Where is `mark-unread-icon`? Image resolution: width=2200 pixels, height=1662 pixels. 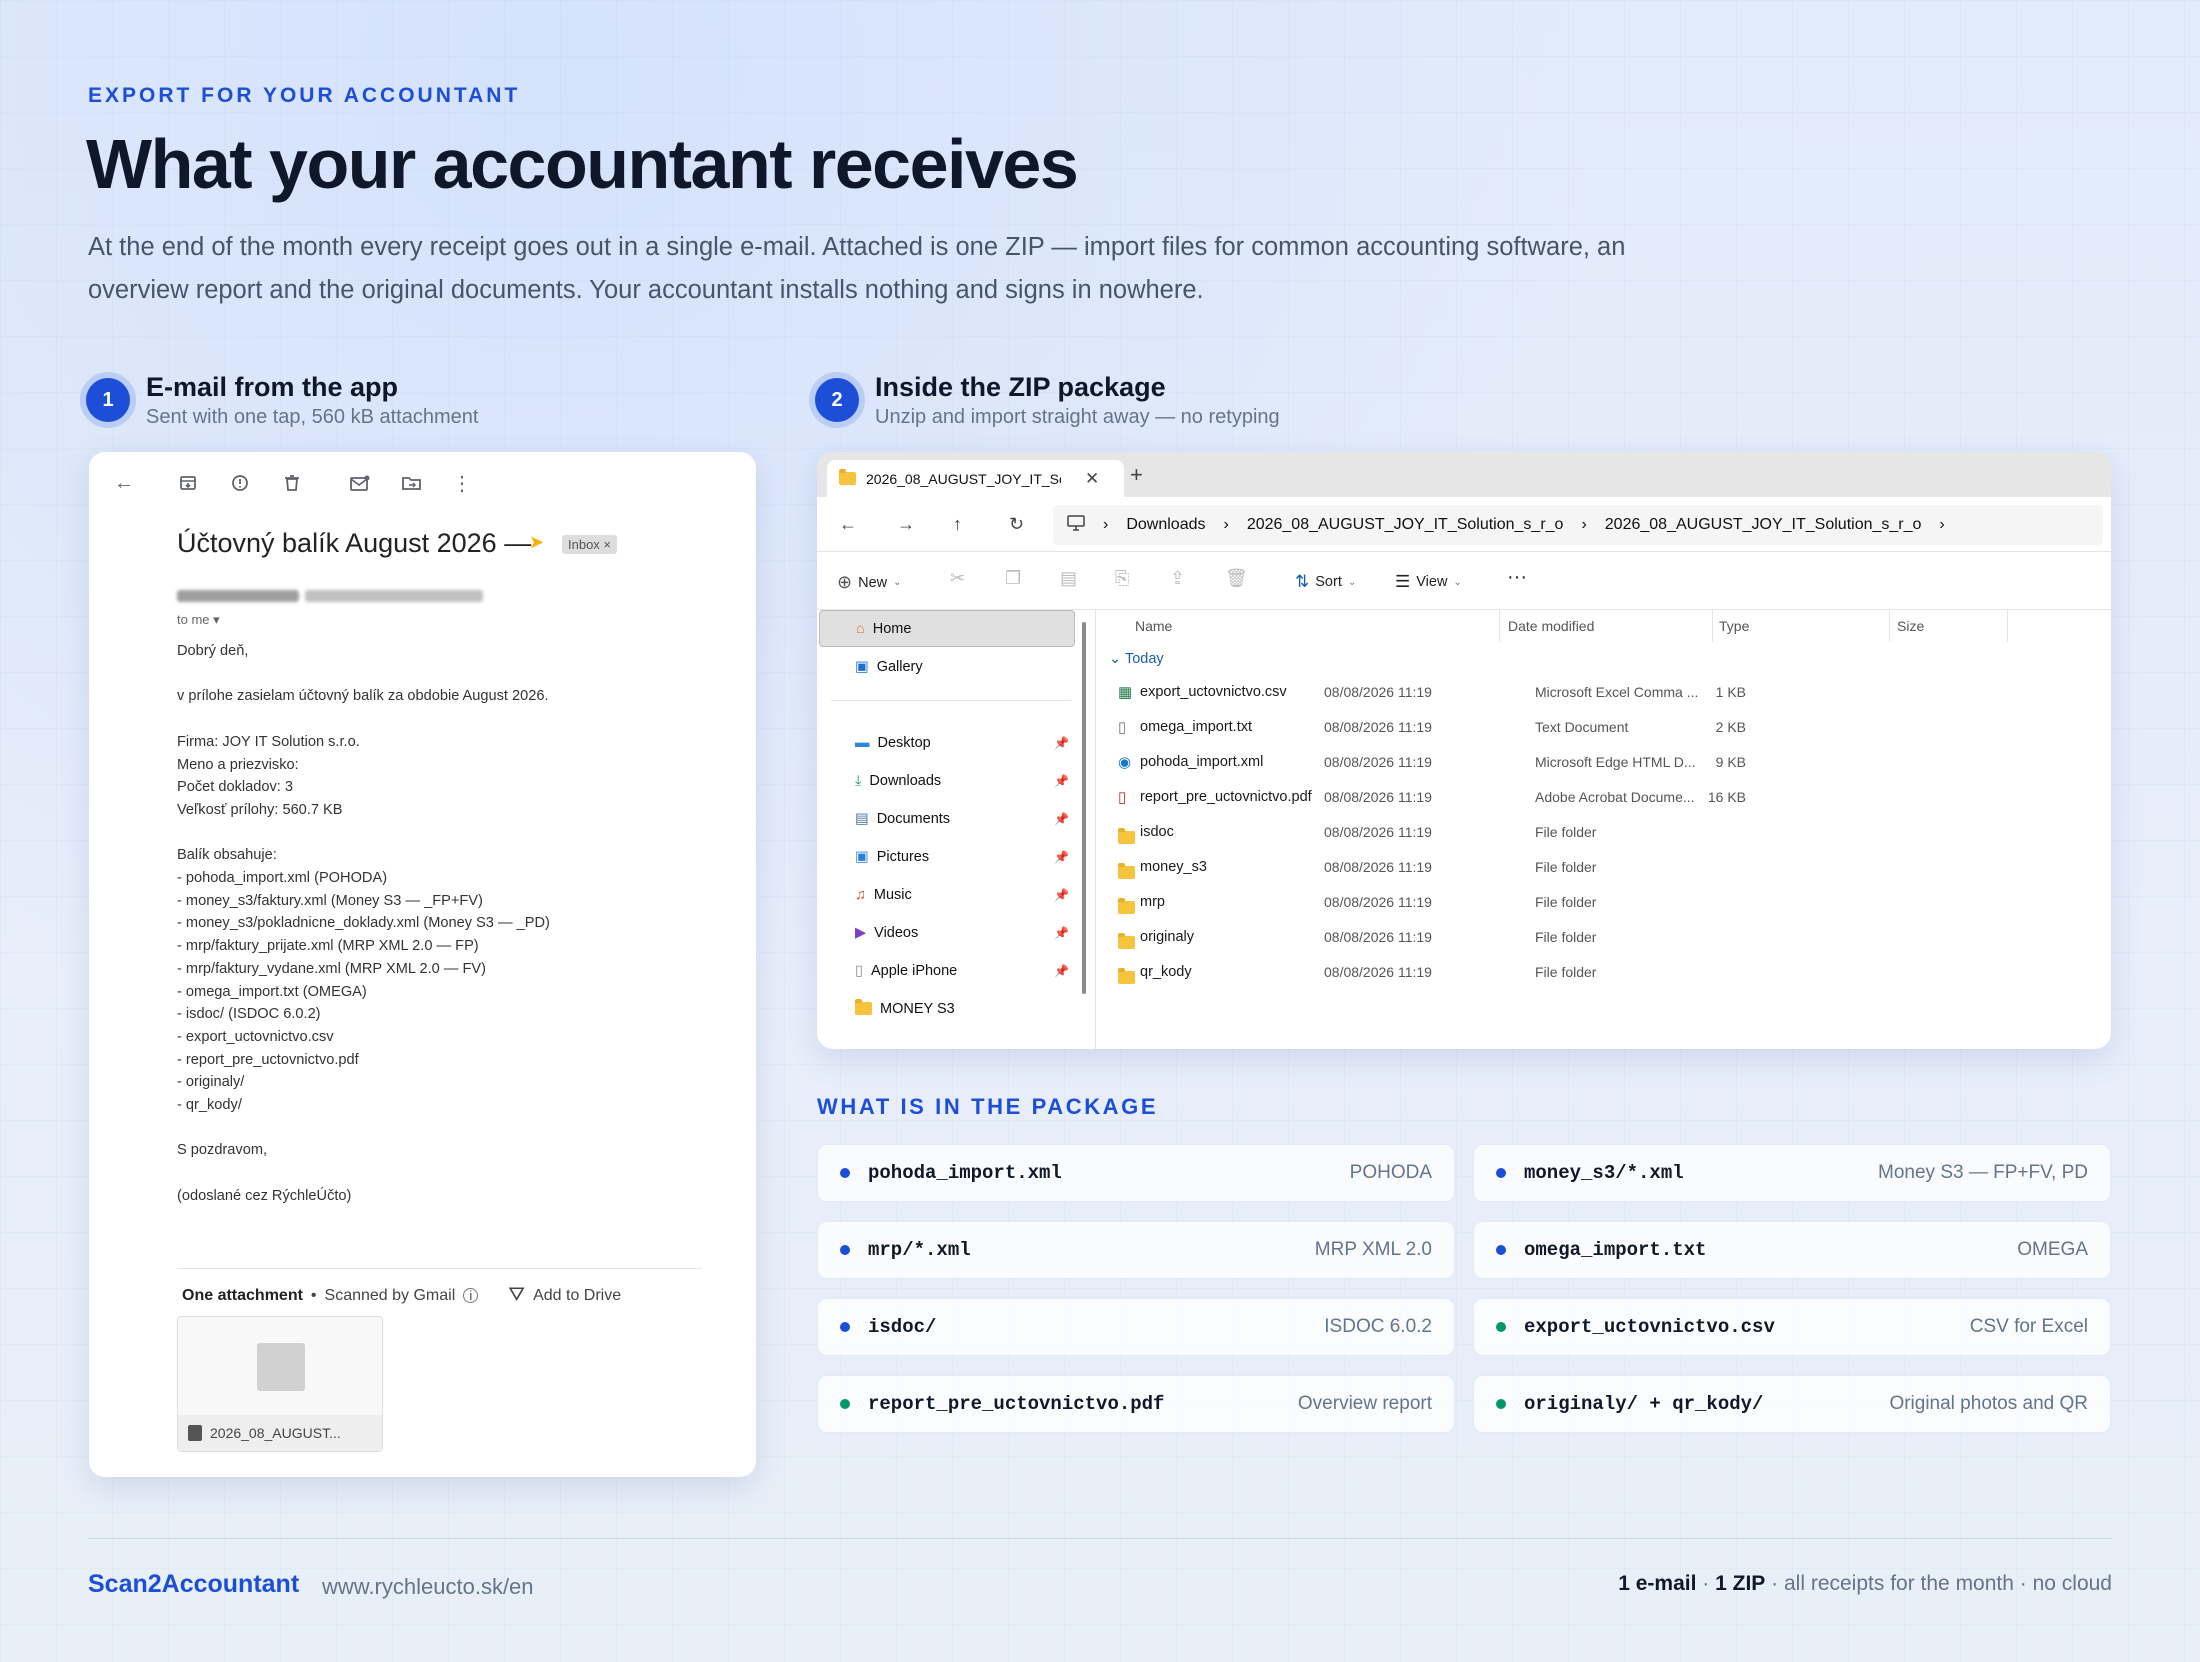 mark-unread-icon is located at coordinates (360, 483).